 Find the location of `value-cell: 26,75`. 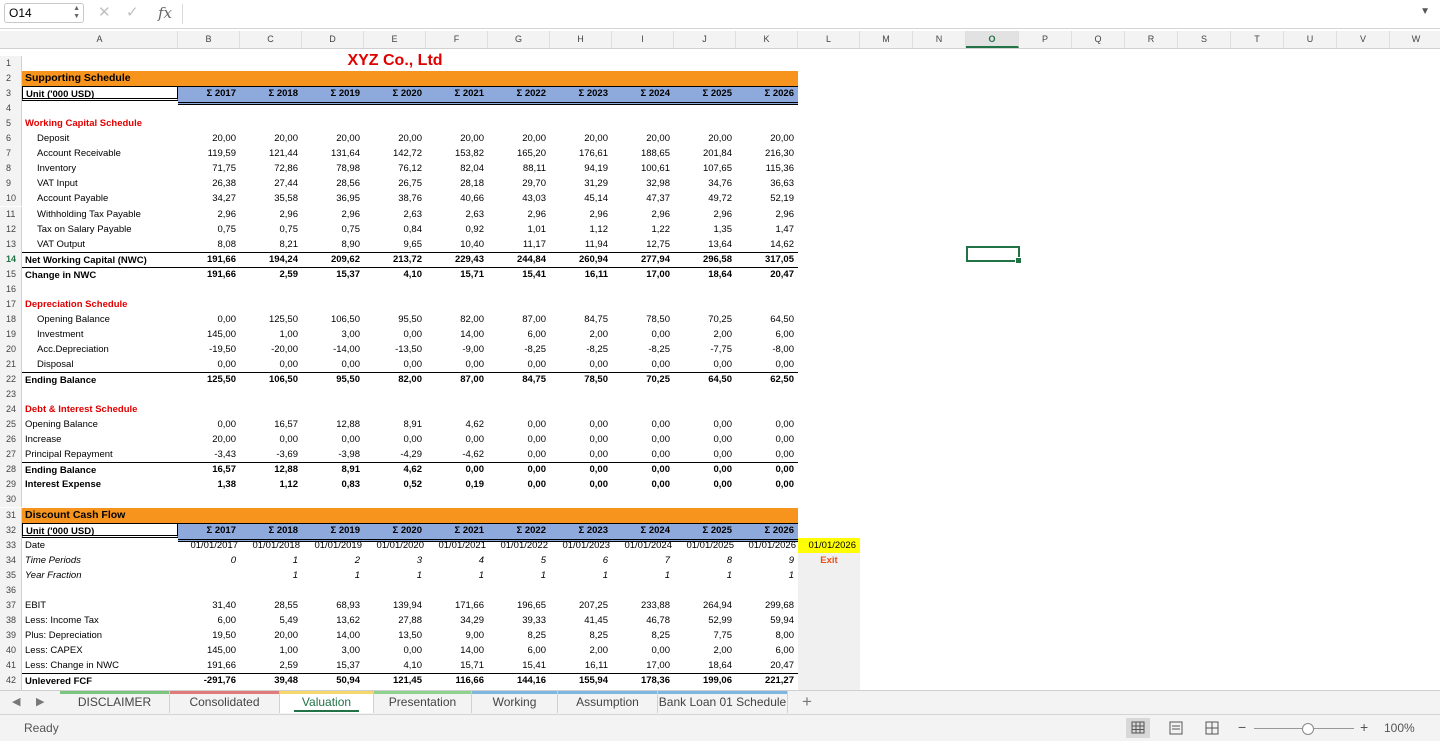

value-cell: 26,75 is located at coordinates (395, 183).